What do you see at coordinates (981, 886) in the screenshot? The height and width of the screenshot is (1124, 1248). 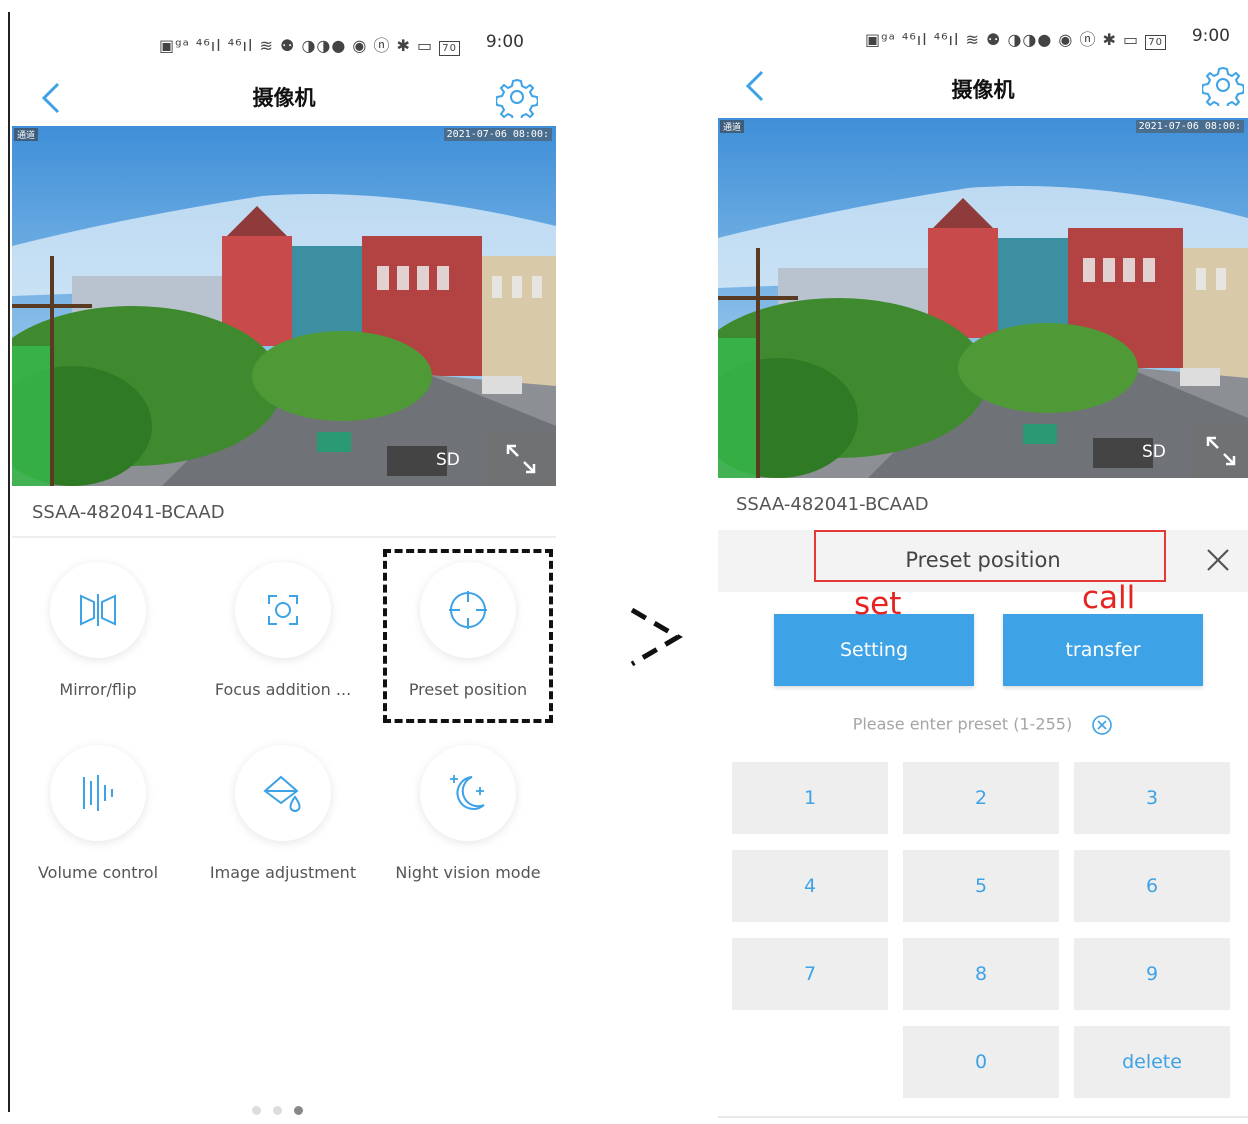 I see `keypad-key-5: 5` at bounding box center [981, 886].